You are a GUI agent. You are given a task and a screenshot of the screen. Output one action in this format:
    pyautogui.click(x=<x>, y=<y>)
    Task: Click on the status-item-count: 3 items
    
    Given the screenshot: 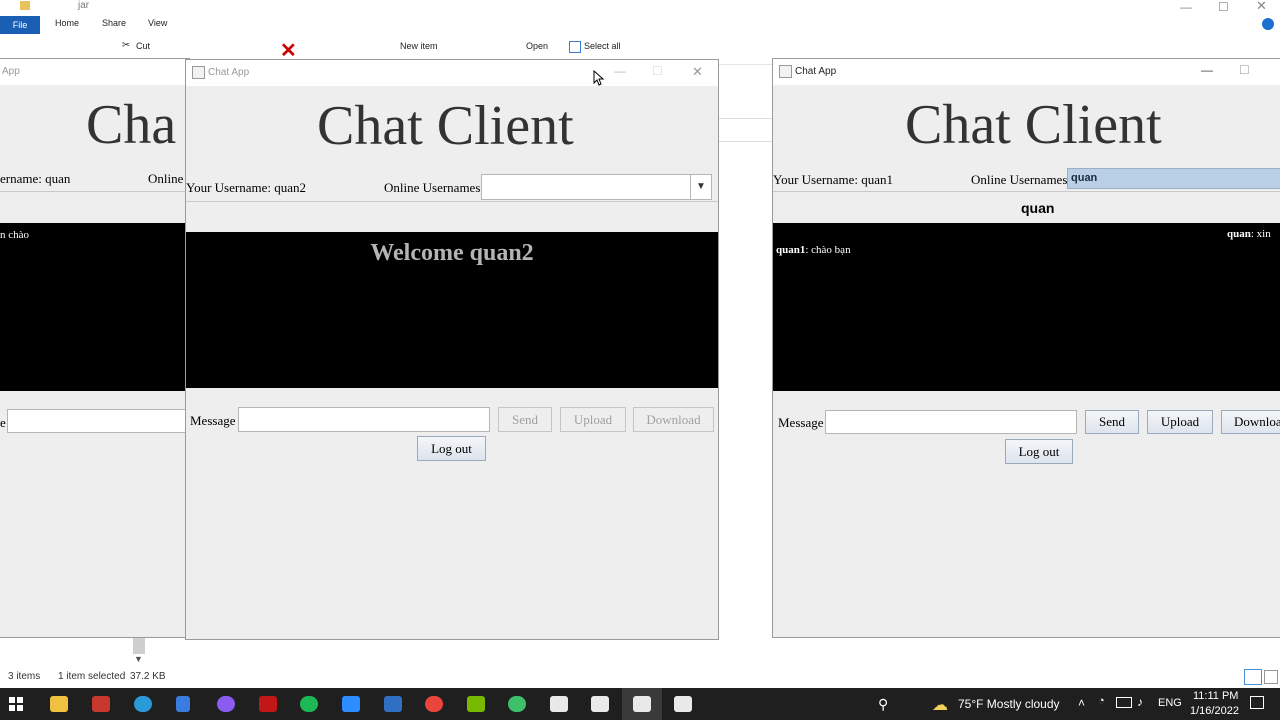 What is the action you would take?
    pyautogui.click(x=24, y=676)
    